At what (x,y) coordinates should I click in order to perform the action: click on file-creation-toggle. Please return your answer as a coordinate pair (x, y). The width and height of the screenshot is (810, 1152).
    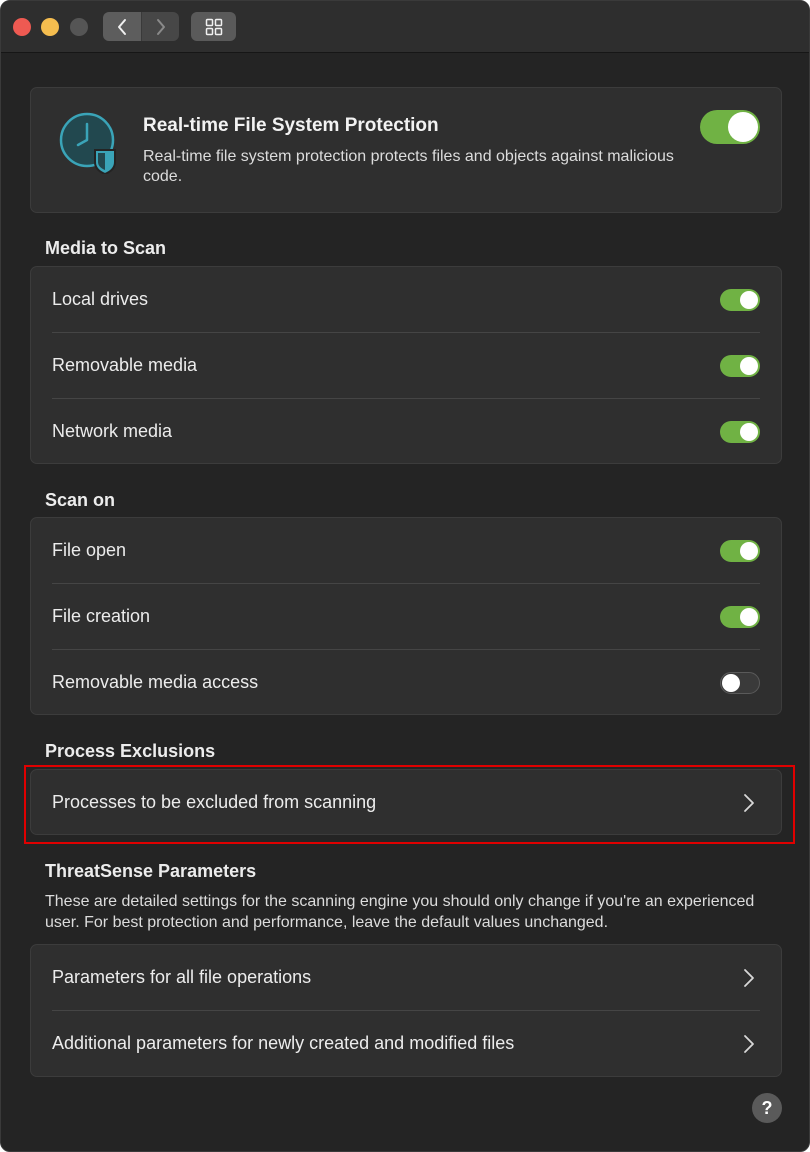
    Looking at the image, I should click on (740, 617).